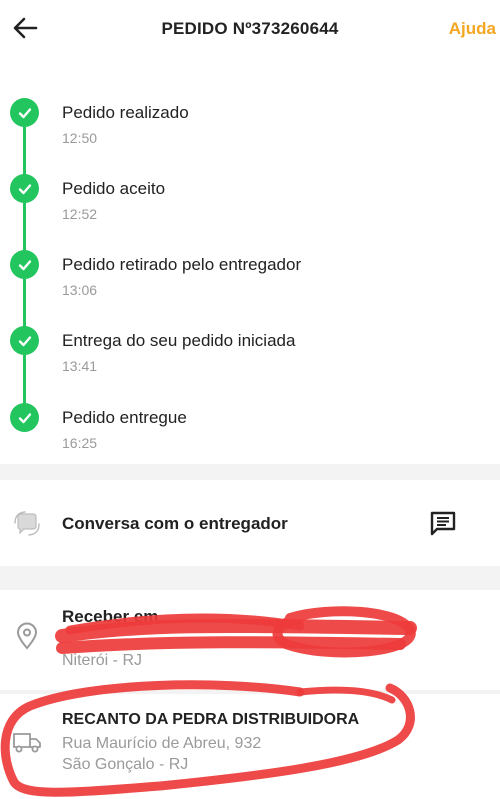  Describe the element at coordinates (179, 340) in the screenshot. I see `step-label: Entrega do seu pedido iniciada` at that location.